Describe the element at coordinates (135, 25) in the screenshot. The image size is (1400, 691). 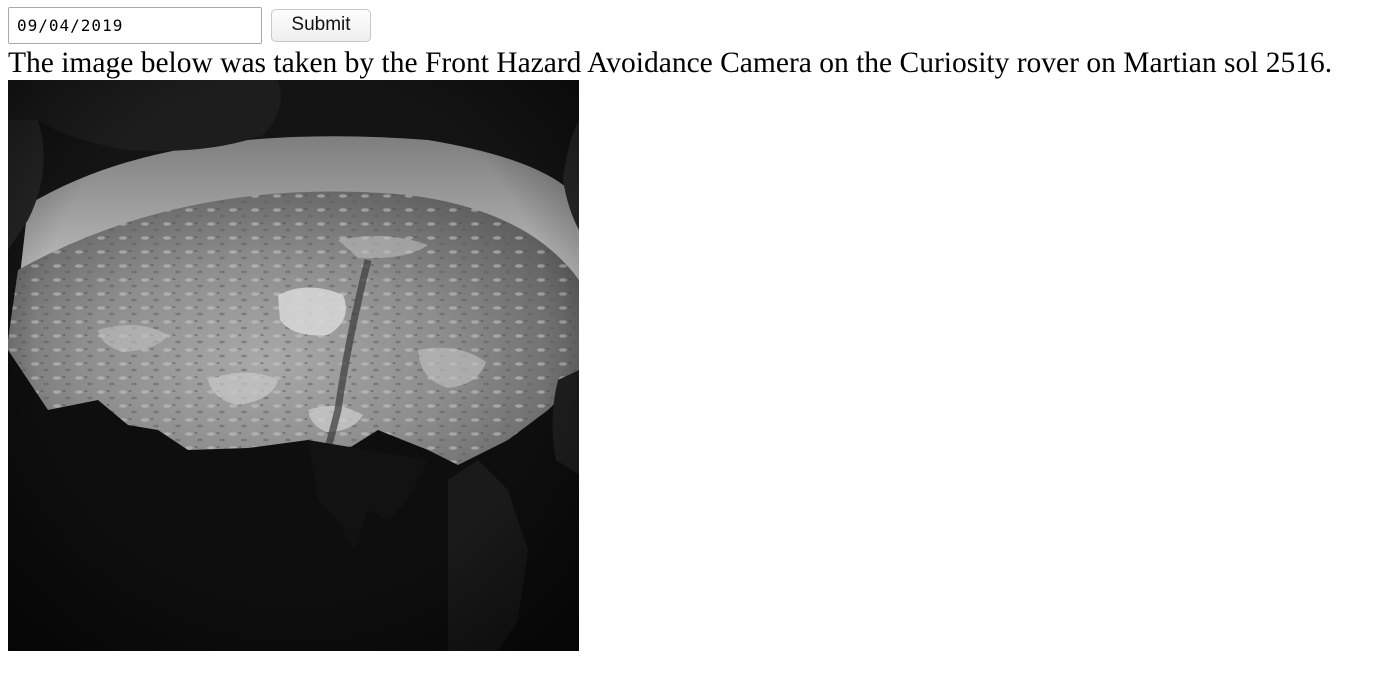
I see `date-input` at that location.